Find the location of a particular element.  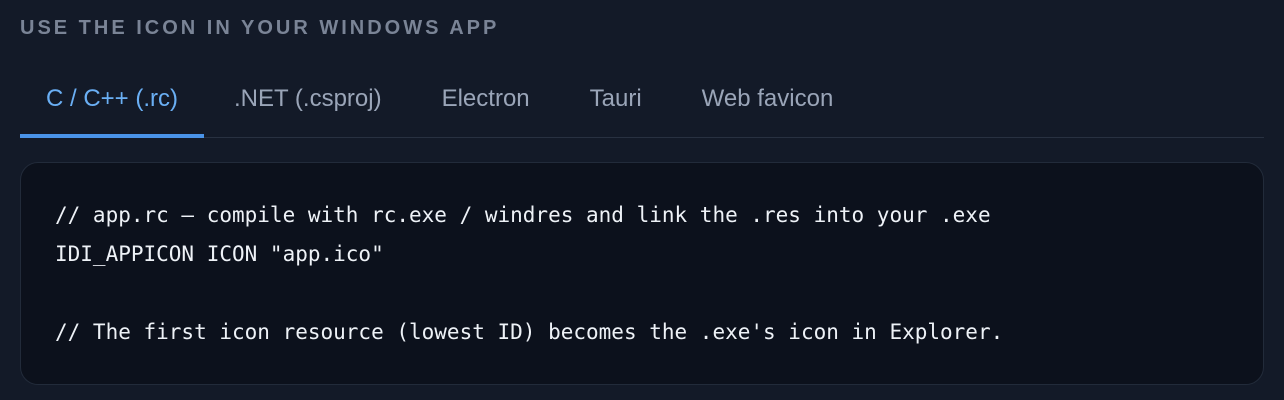

code-line: IDI_APPICON ICON "app.ico" is located at coordinates (219, 254).